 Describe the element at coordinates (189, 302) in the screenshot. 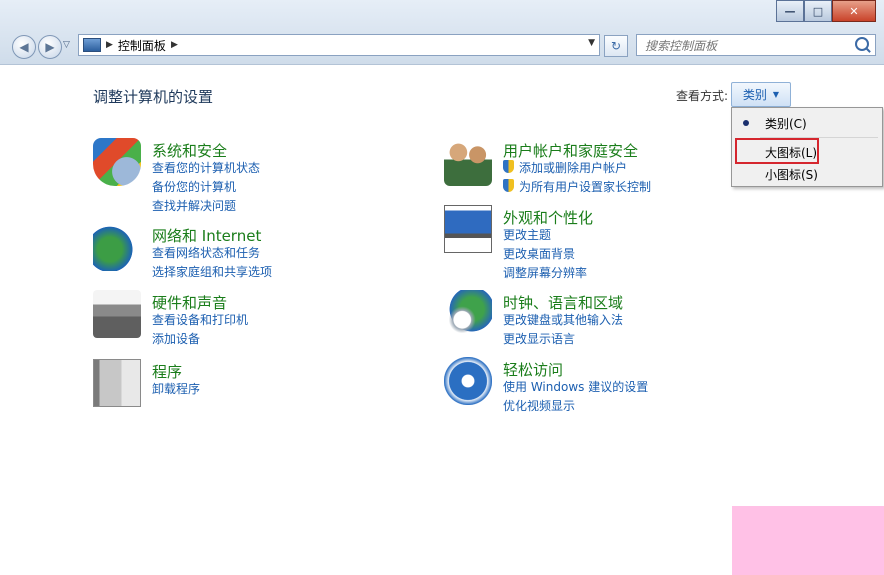

I see `category-title: 硬件和声音` at that location.